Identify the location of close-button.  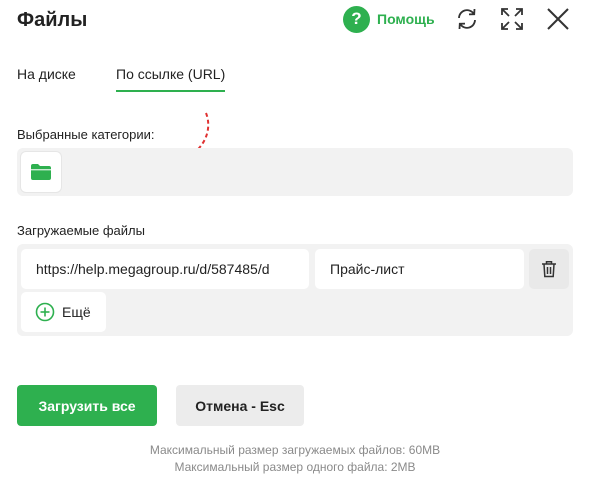
(558, 19).